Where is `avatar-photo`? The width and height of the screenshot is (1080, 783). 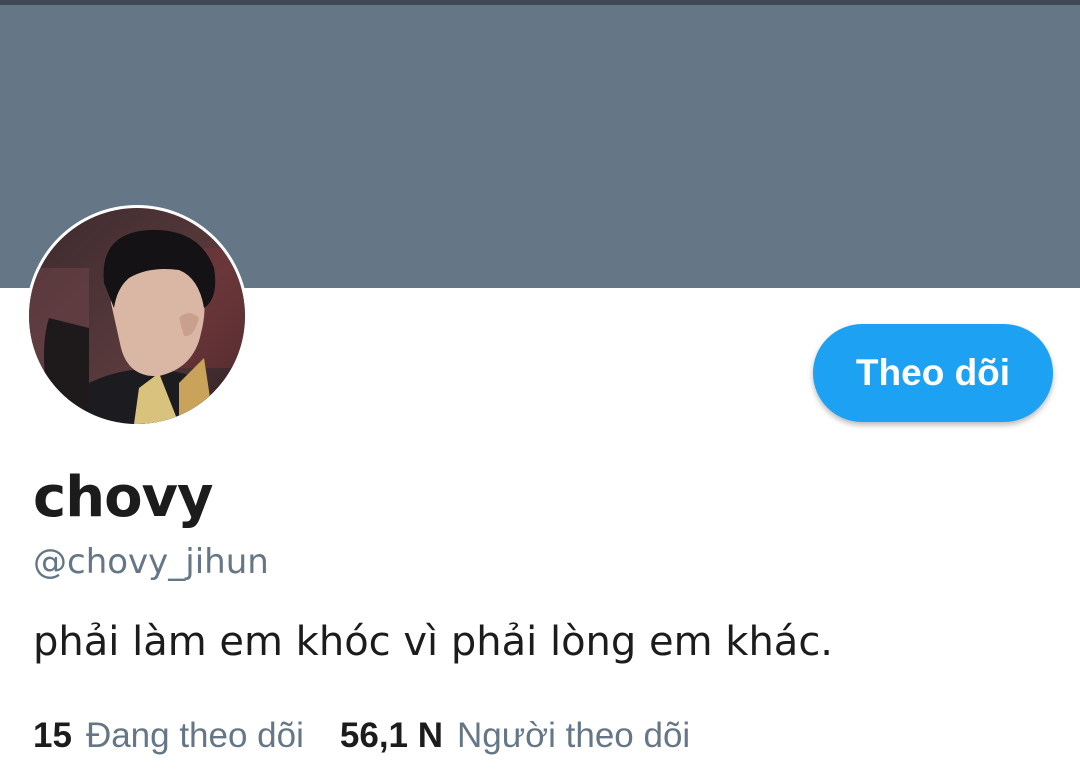
avatar-photo is located at coordinates (137, 316).